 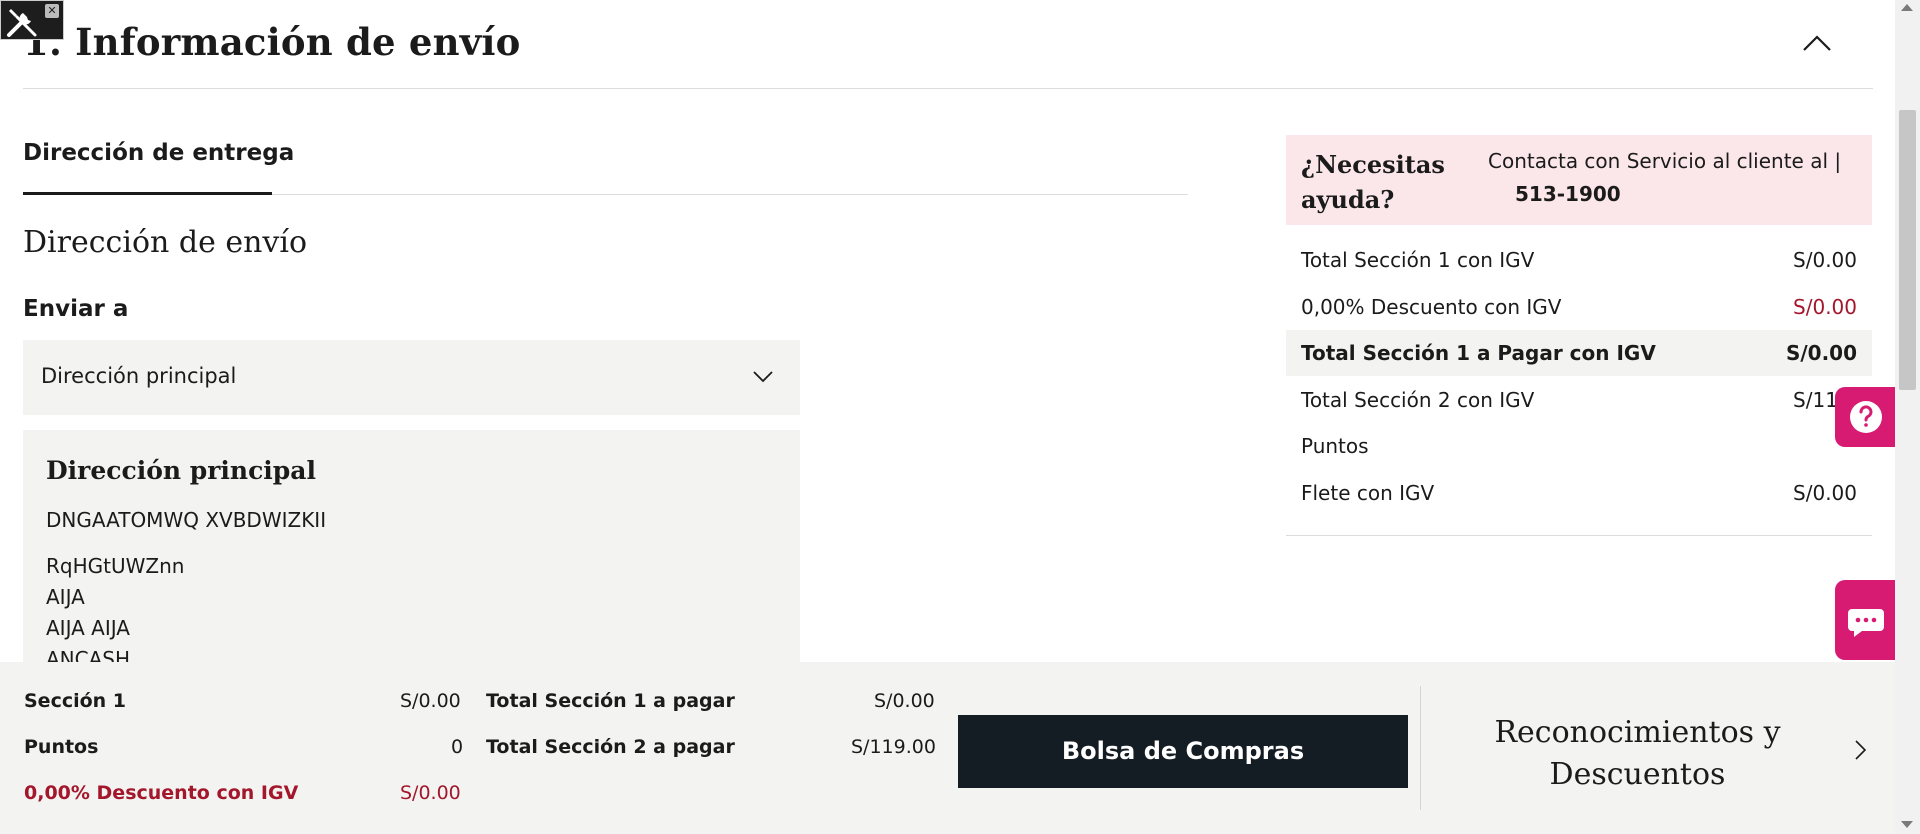 I want to click on scroll-down-arrow, so click(x=1907, y=824).